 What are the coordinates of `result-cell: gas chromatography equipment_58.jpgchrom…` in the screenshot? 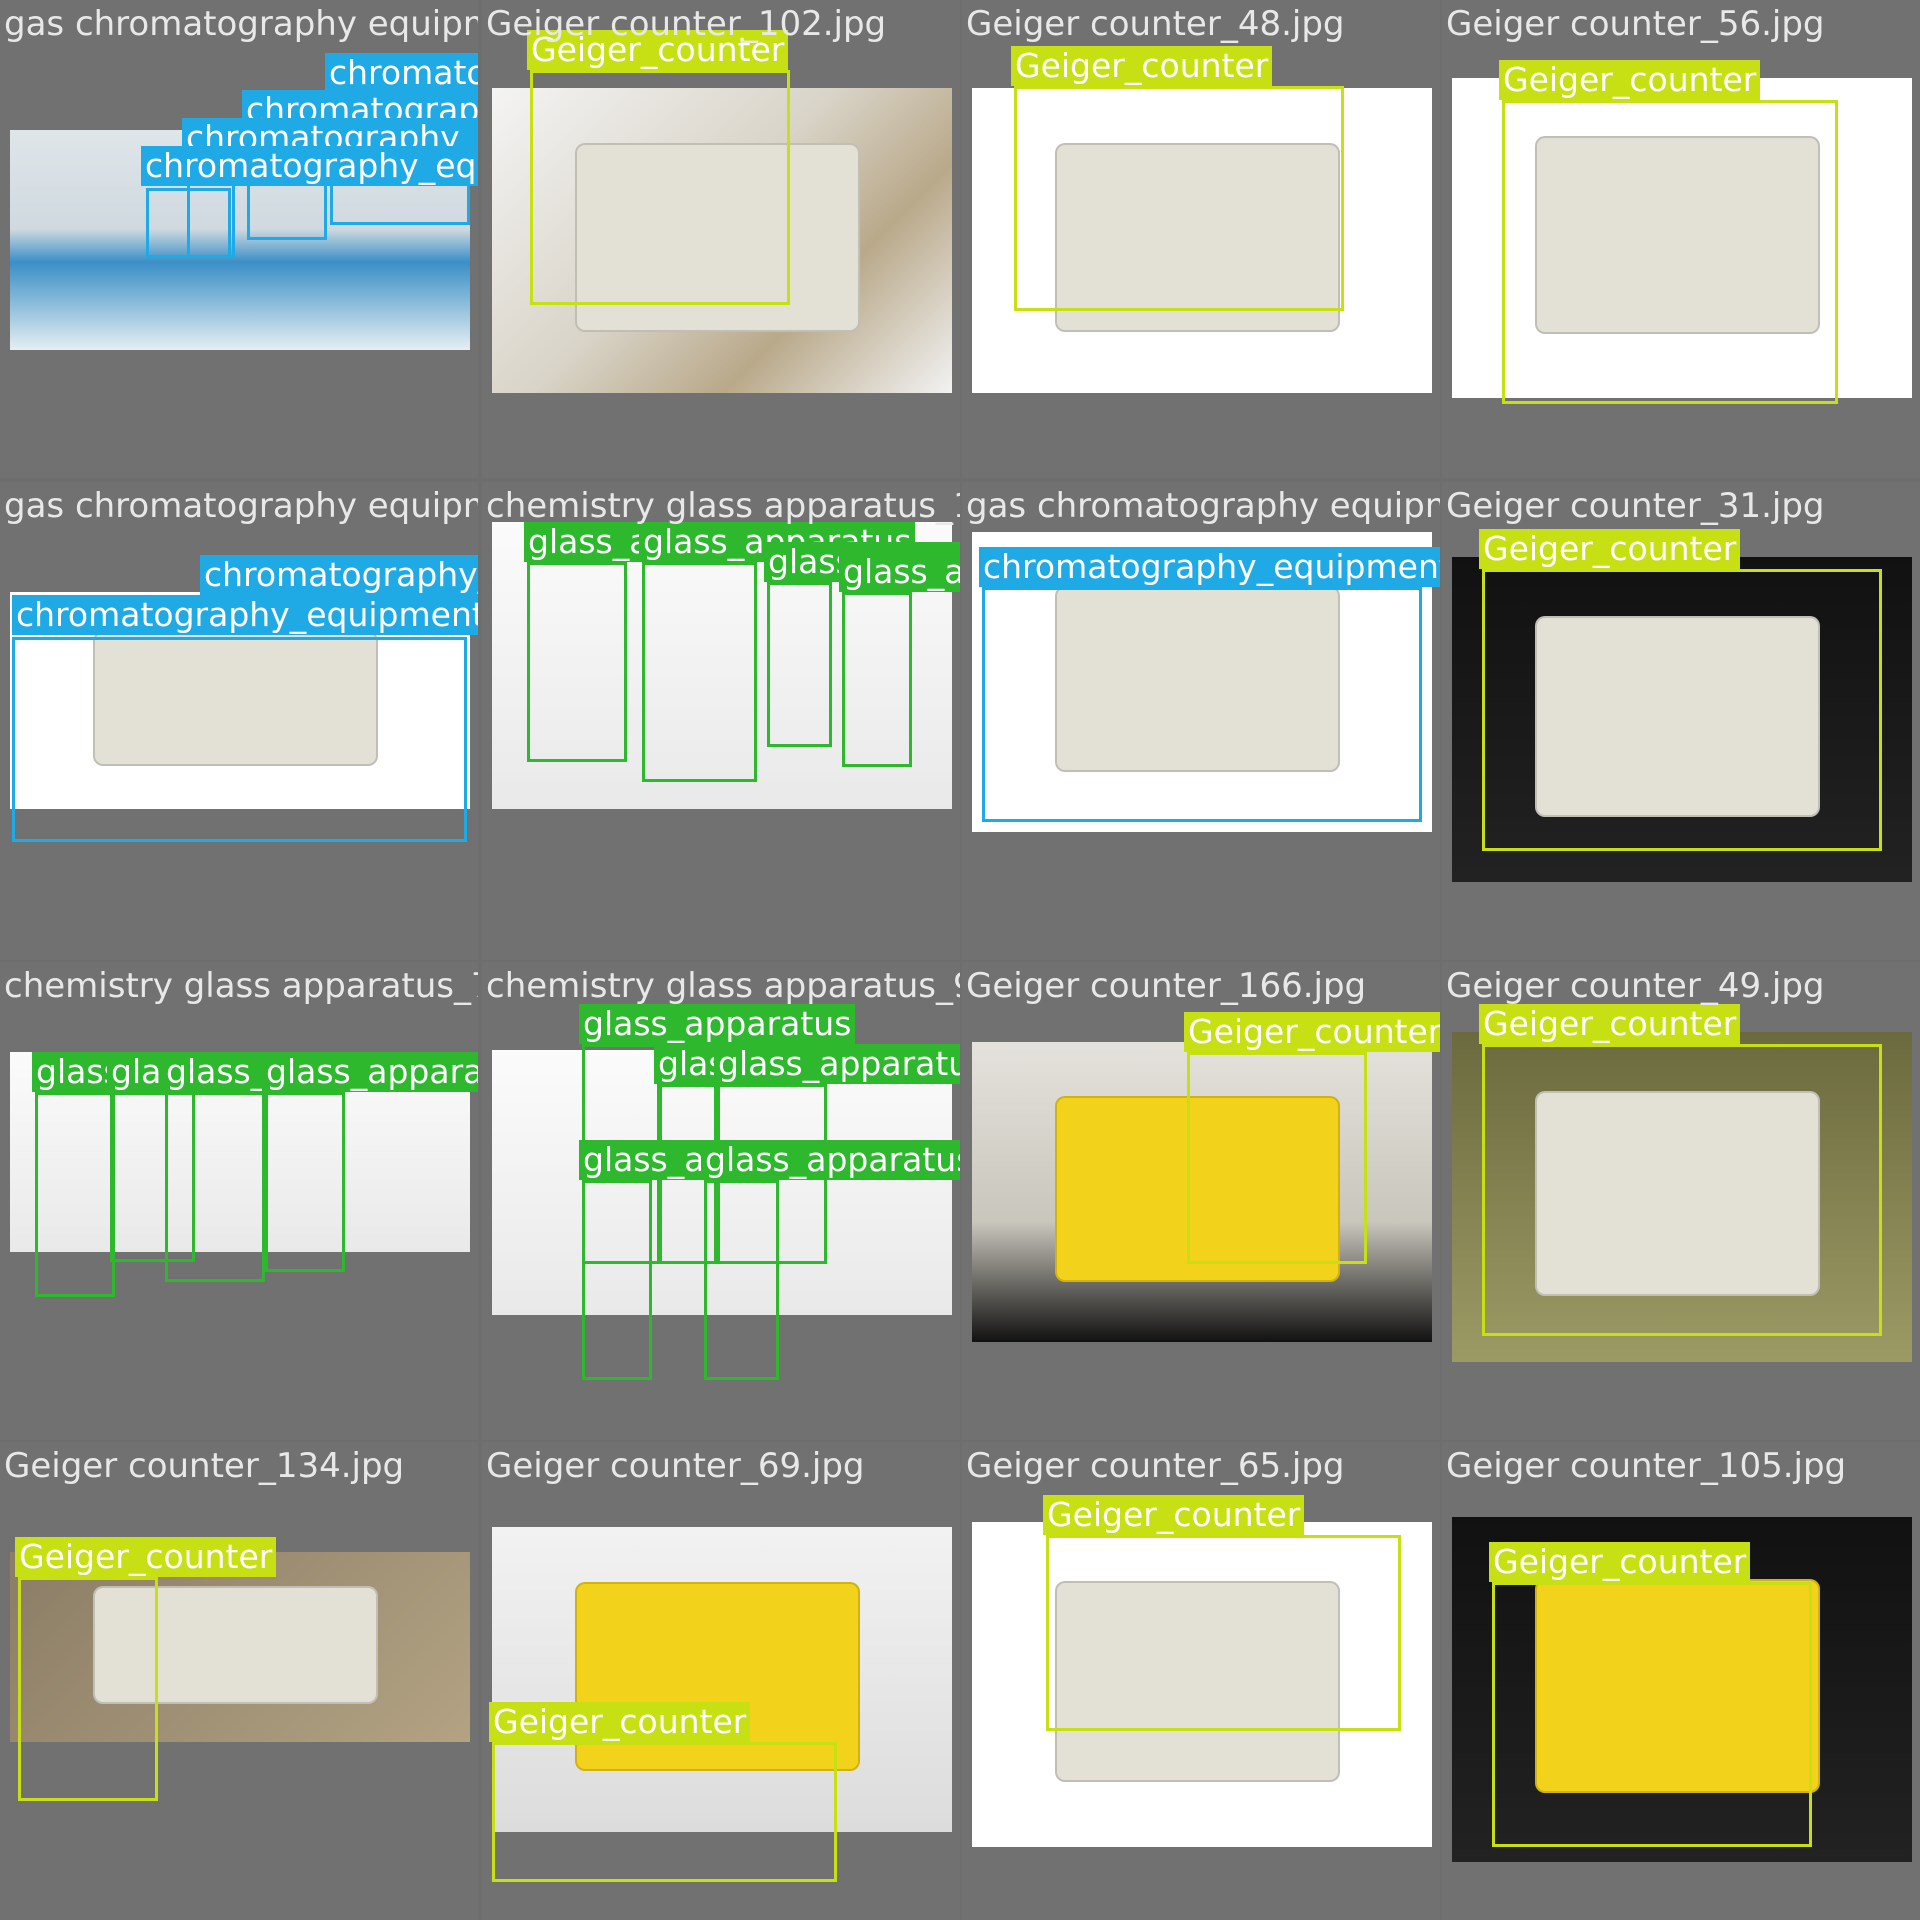 It's located at (239, 721).